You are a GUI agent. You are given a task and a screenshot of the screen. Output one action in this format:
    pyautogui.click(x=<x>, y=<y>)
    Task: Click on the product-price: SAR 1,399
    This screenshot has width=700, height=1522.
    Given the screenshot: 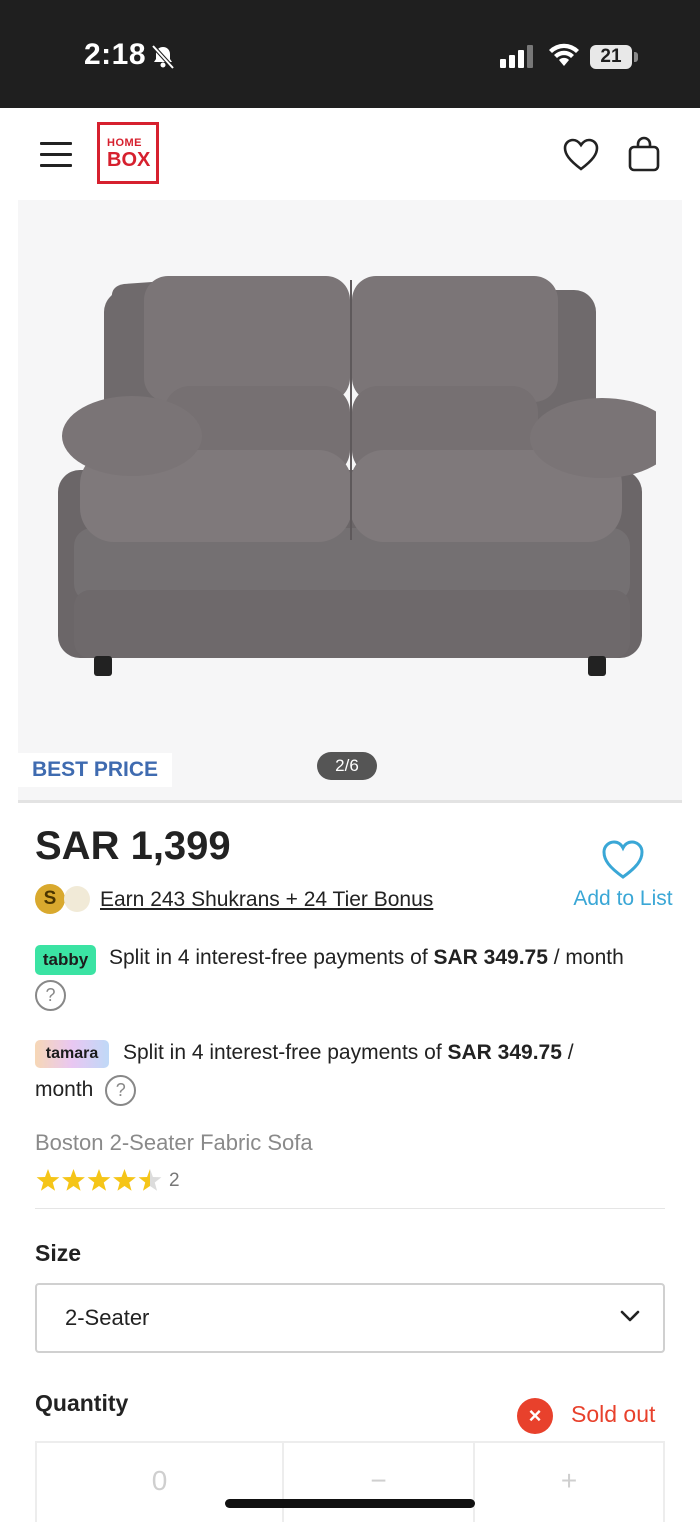 What is the action you would take?
    pyautogui.click(x=133, y=846)
    